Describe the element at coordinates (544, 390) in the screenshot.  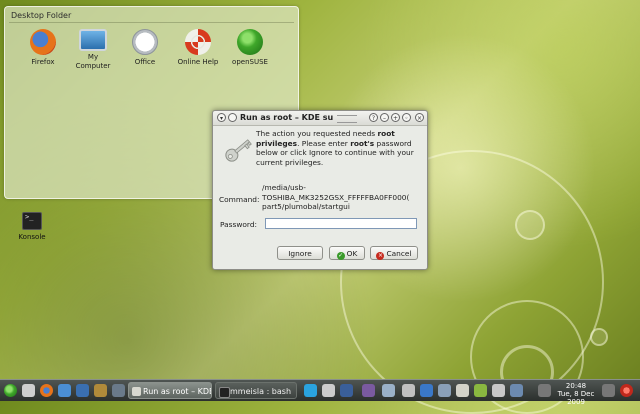
I see `show-hidden-icons-icon` at that location.